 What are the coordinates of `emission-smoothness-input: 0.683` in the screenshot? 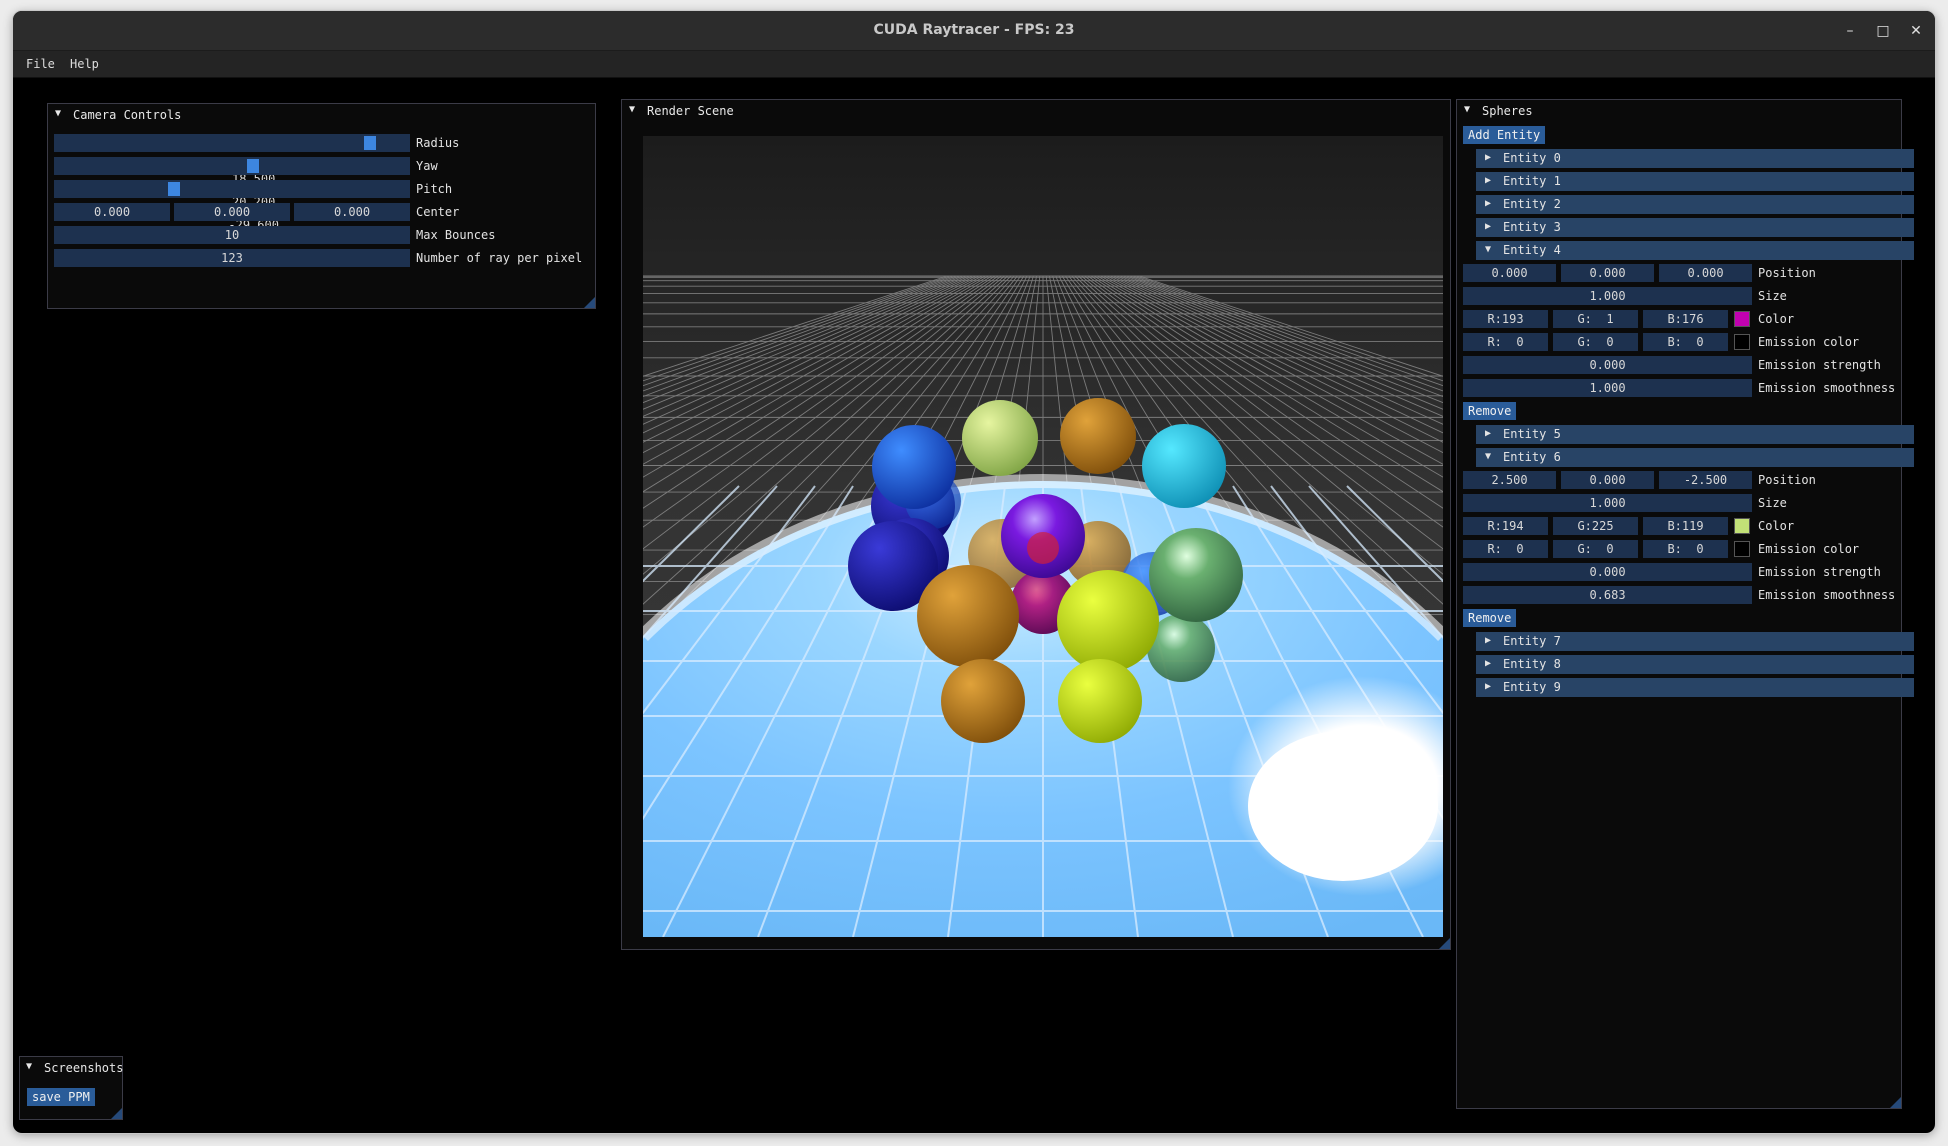 It's located at (1607, 595).